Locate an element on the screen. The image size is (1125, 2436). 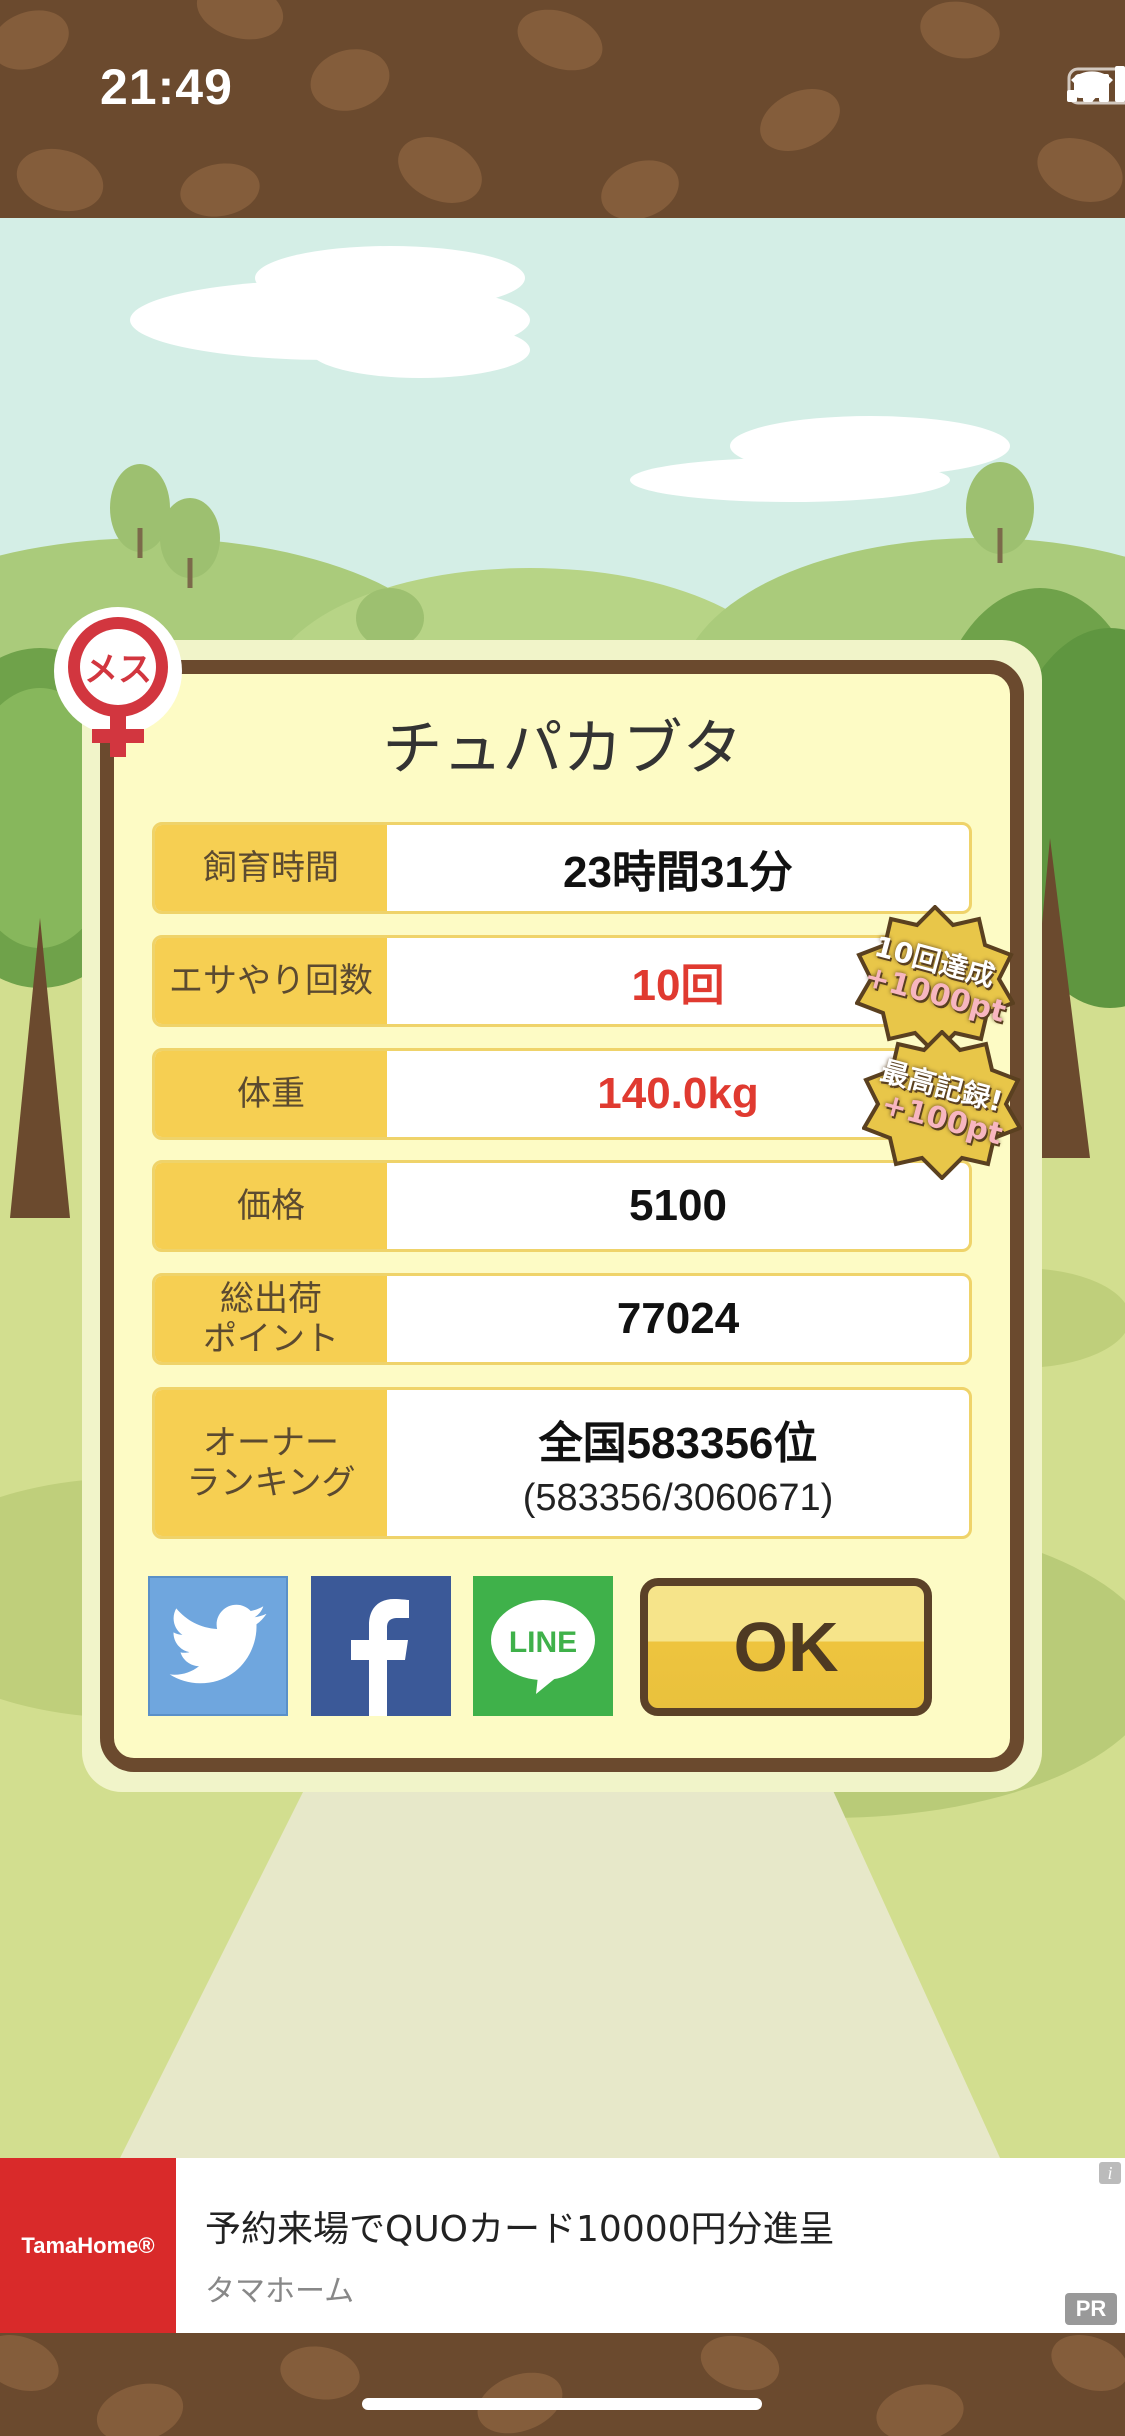
bottom-pattern-band is located at coordinates (562, 2384).